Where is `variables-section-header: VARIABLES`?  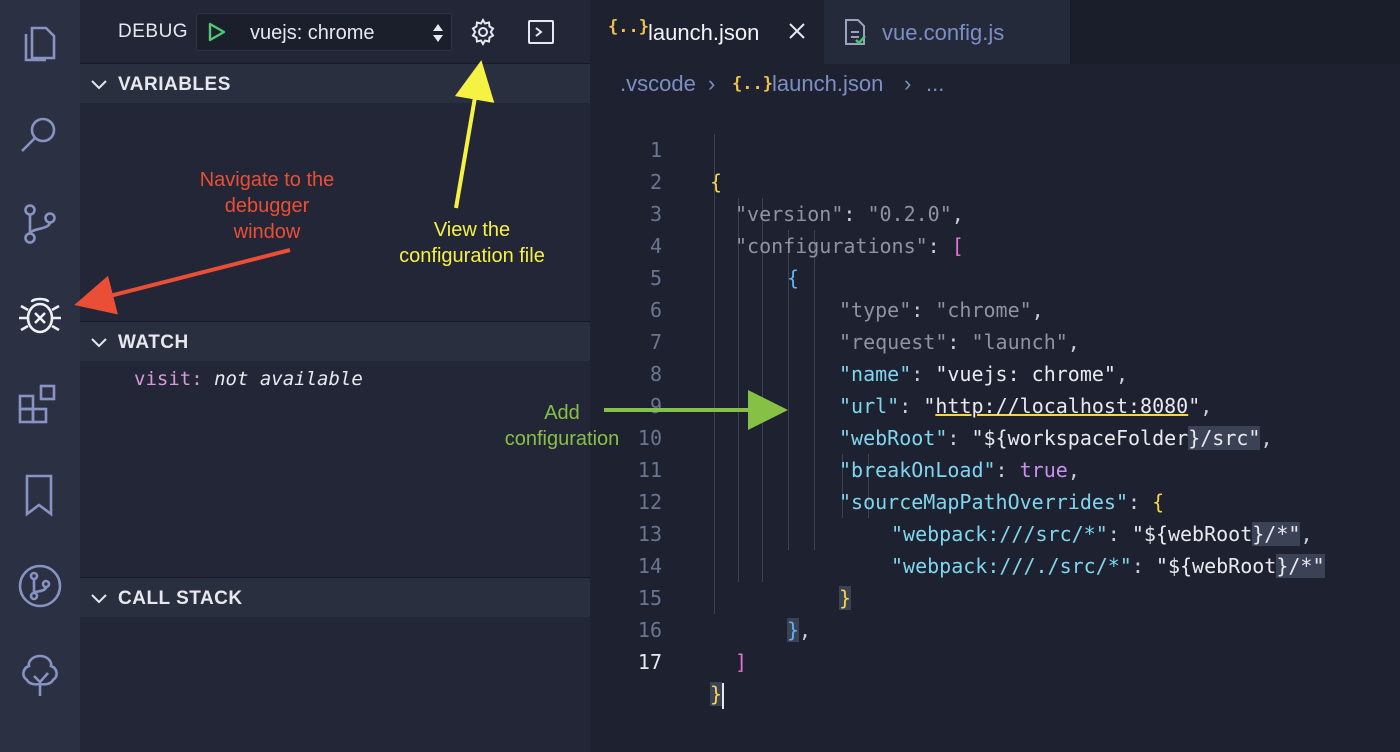
variables-section-header: VARIABLES is located at coordinates (335, 83).